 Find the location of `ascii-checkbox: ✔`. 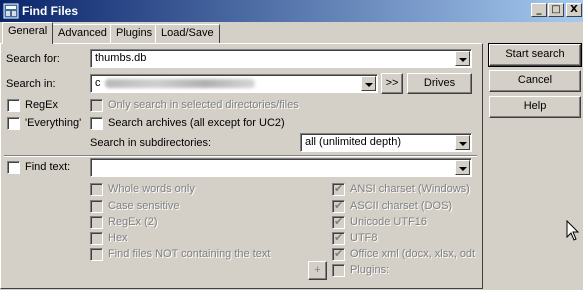

ascii-checkbox: ✔ is located at coordinates (338, 206).